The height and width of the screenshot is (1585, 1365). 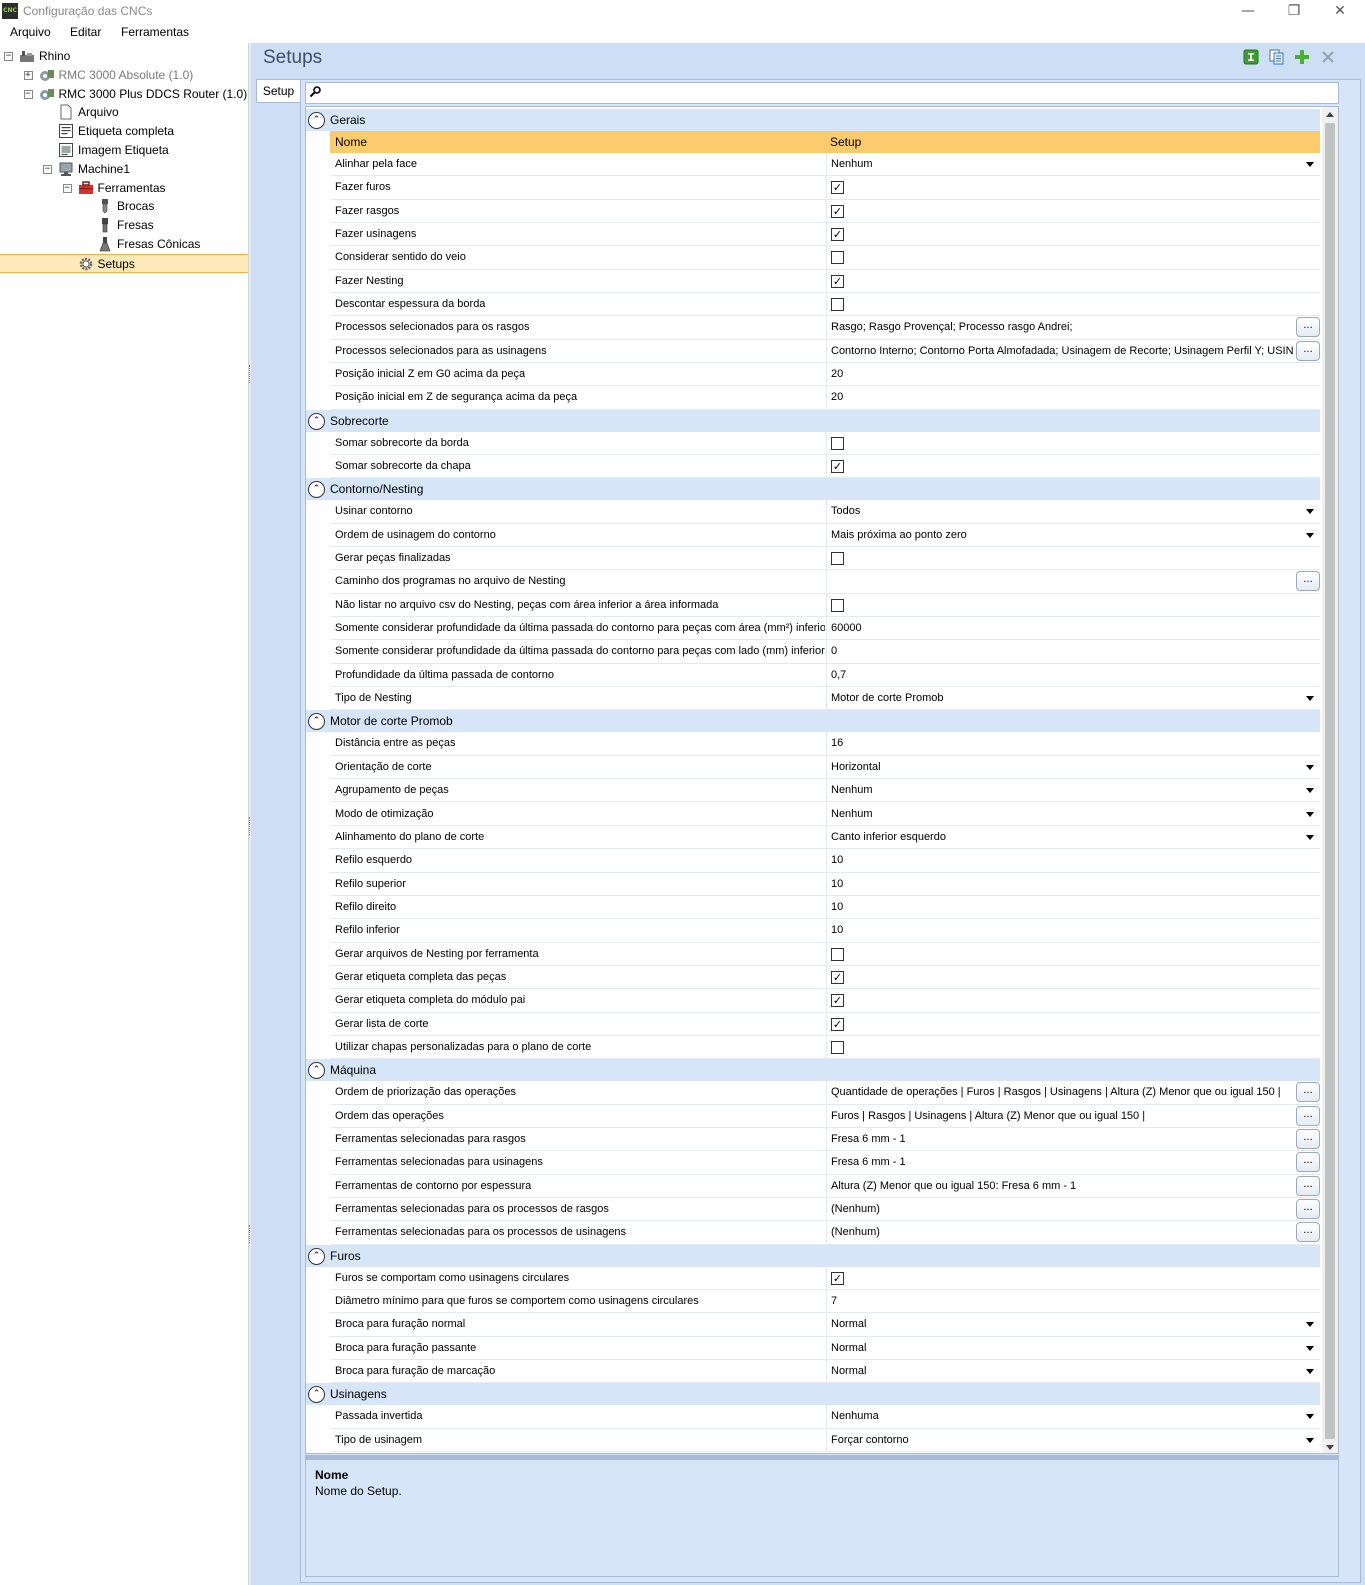 What do you see at coordinates (825, 1325) in the screenshot?
I see `property-row: Broca para furação normal Normal` at bounding box center [825, 1325].